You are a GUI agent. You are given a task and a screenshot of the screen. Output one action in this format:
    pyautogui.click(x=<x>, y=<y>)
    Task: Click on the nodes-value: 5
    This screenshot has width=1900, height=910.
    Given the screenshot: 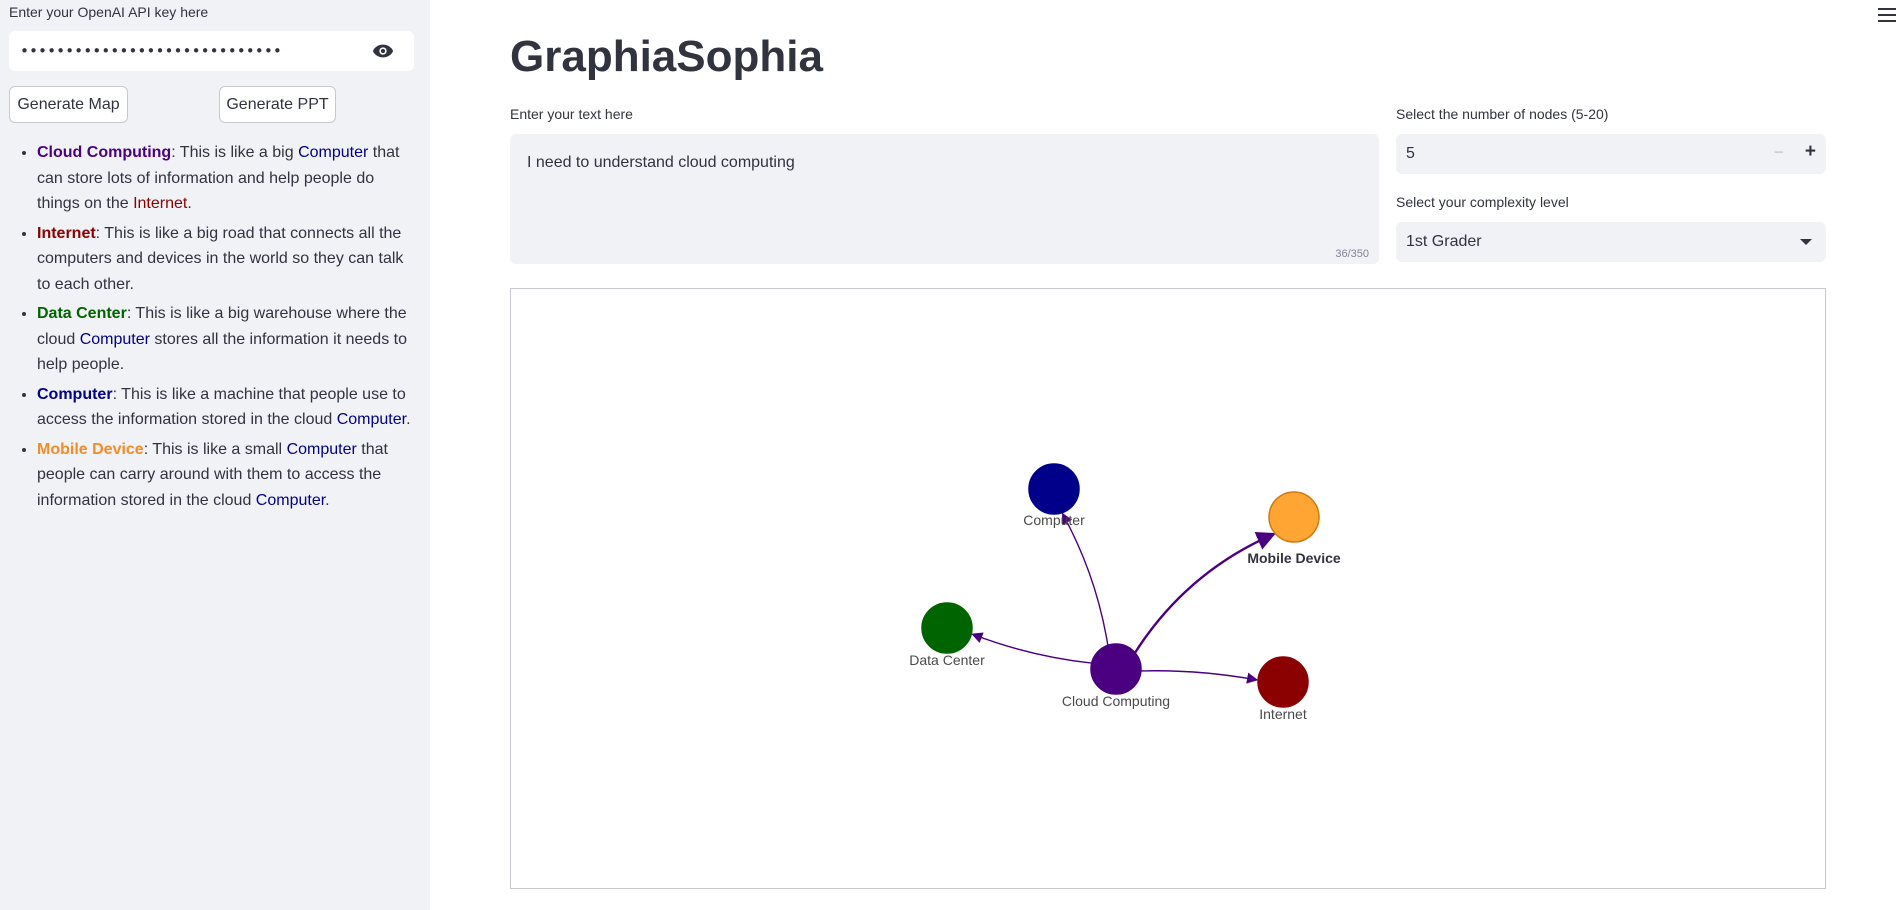 What is the action you would take?
    pyautogui.click(x=1410, y=153)
    